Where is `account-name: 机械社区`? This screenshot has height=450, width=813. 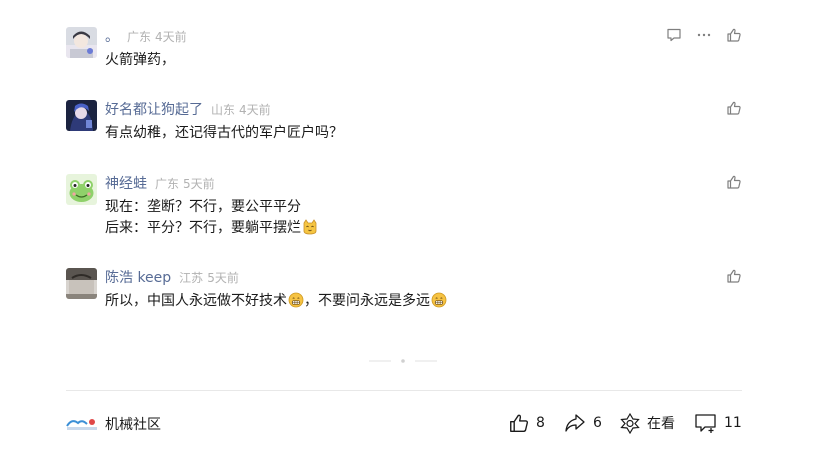
account-name: 机械社区 is located at coordinates (133, 425).